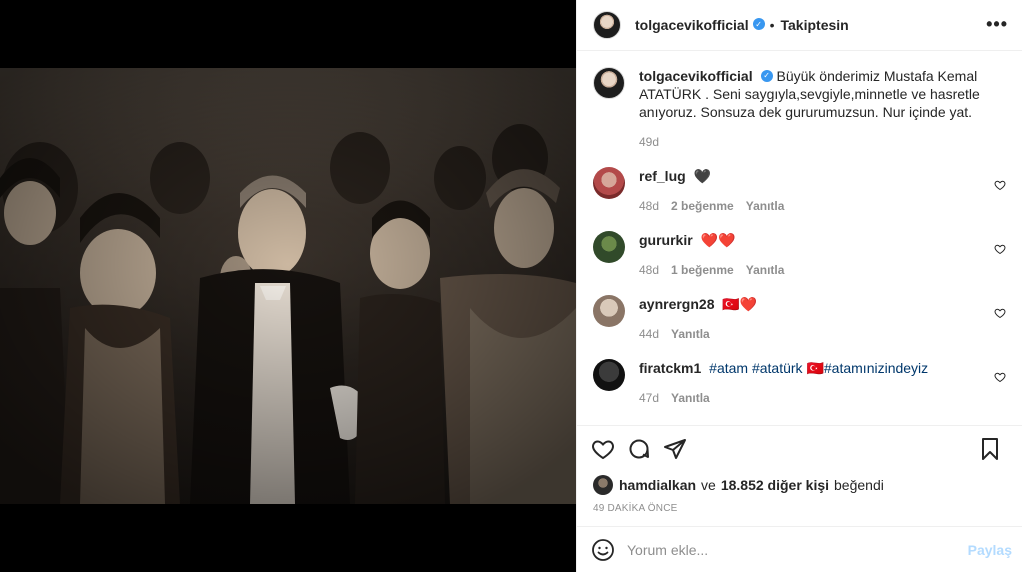 This screenshot has height=572, width=1022. Describe the element at coordinates (990, 550) in the screenshot. I see `post-comment-button: Paylaş` at that location.